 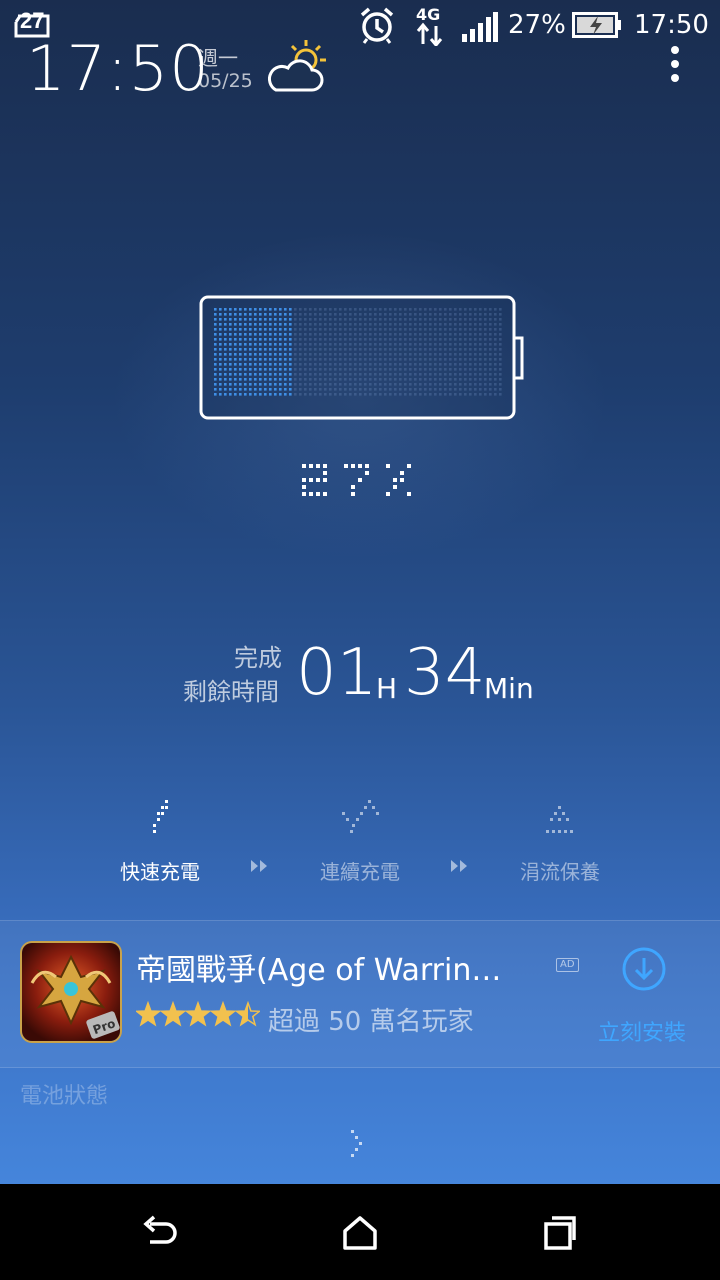 I want to click on install-button: 立刻安裝, so click(x=642, y=1031).